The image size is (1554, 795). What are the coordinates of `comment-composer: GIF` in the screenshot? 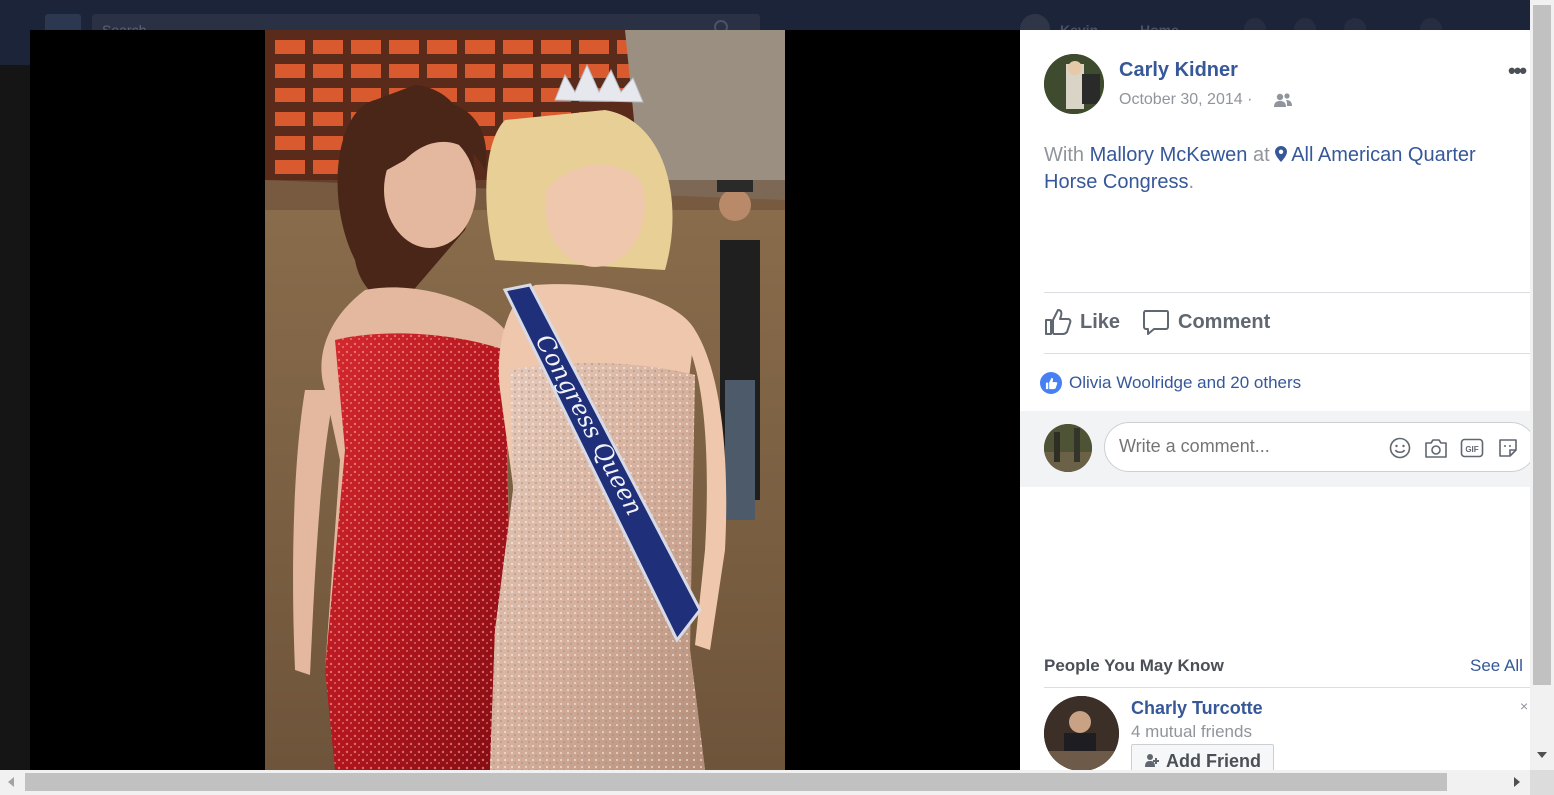 It's located at (1275, 449).